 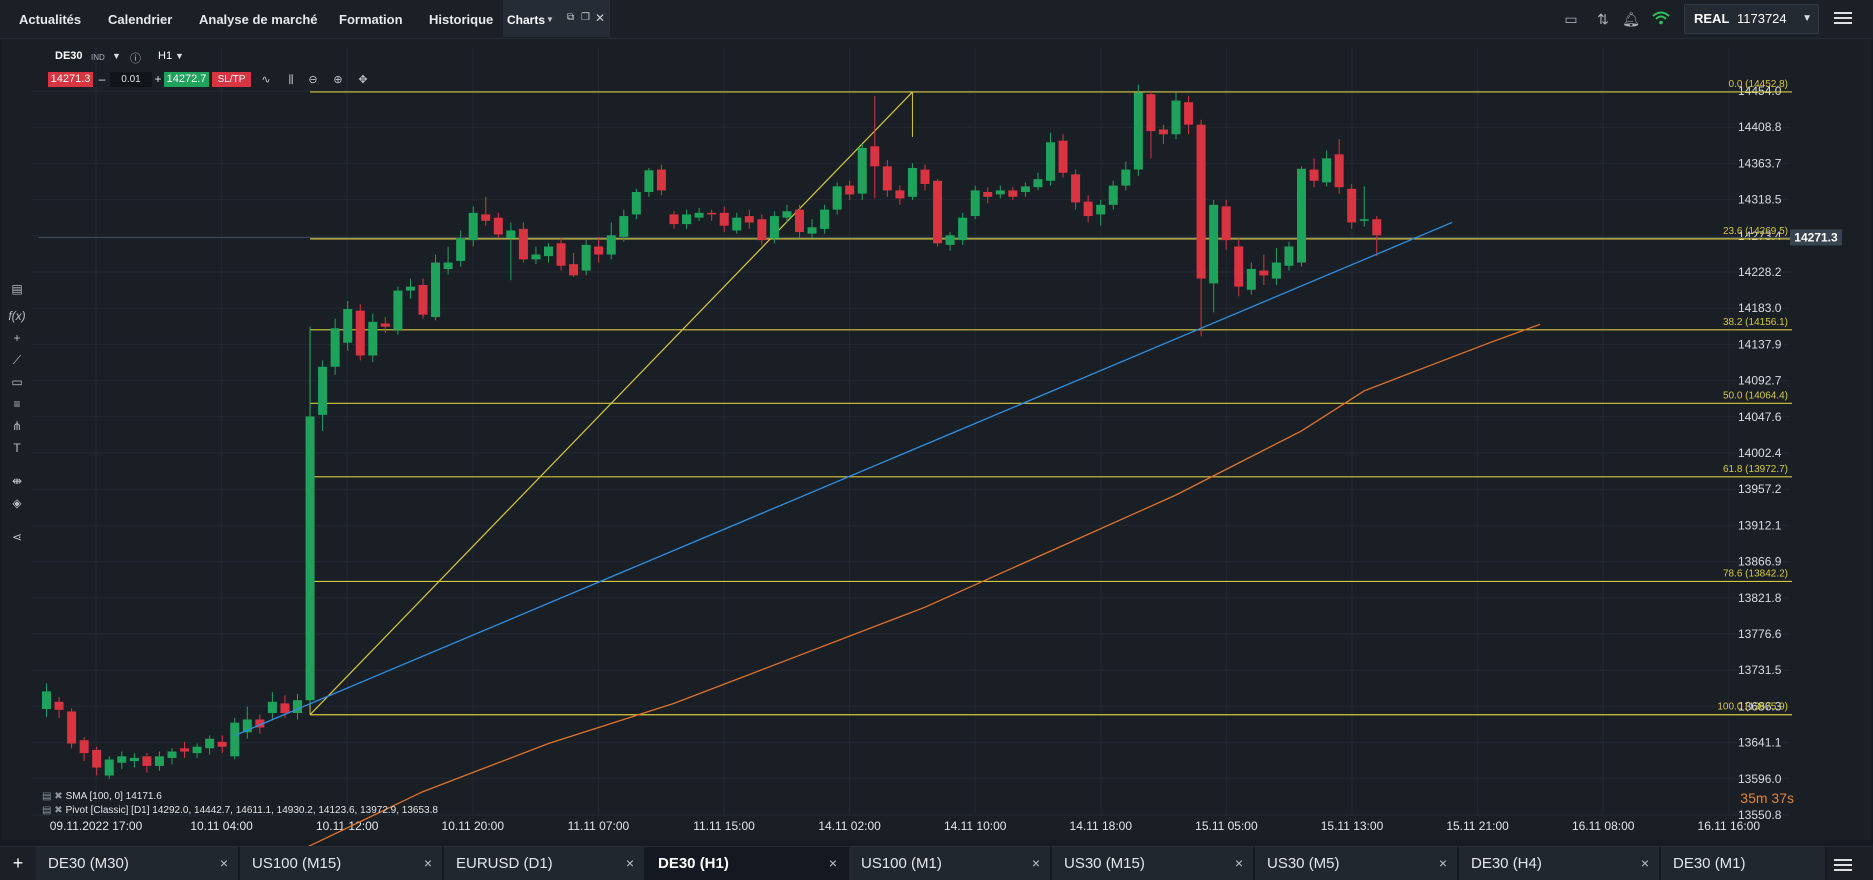 What do you see at coordinates (724, 826) in the screenshot?
I see `x-tick-label: 11.11 15:00` at bounding box center [724, 826].